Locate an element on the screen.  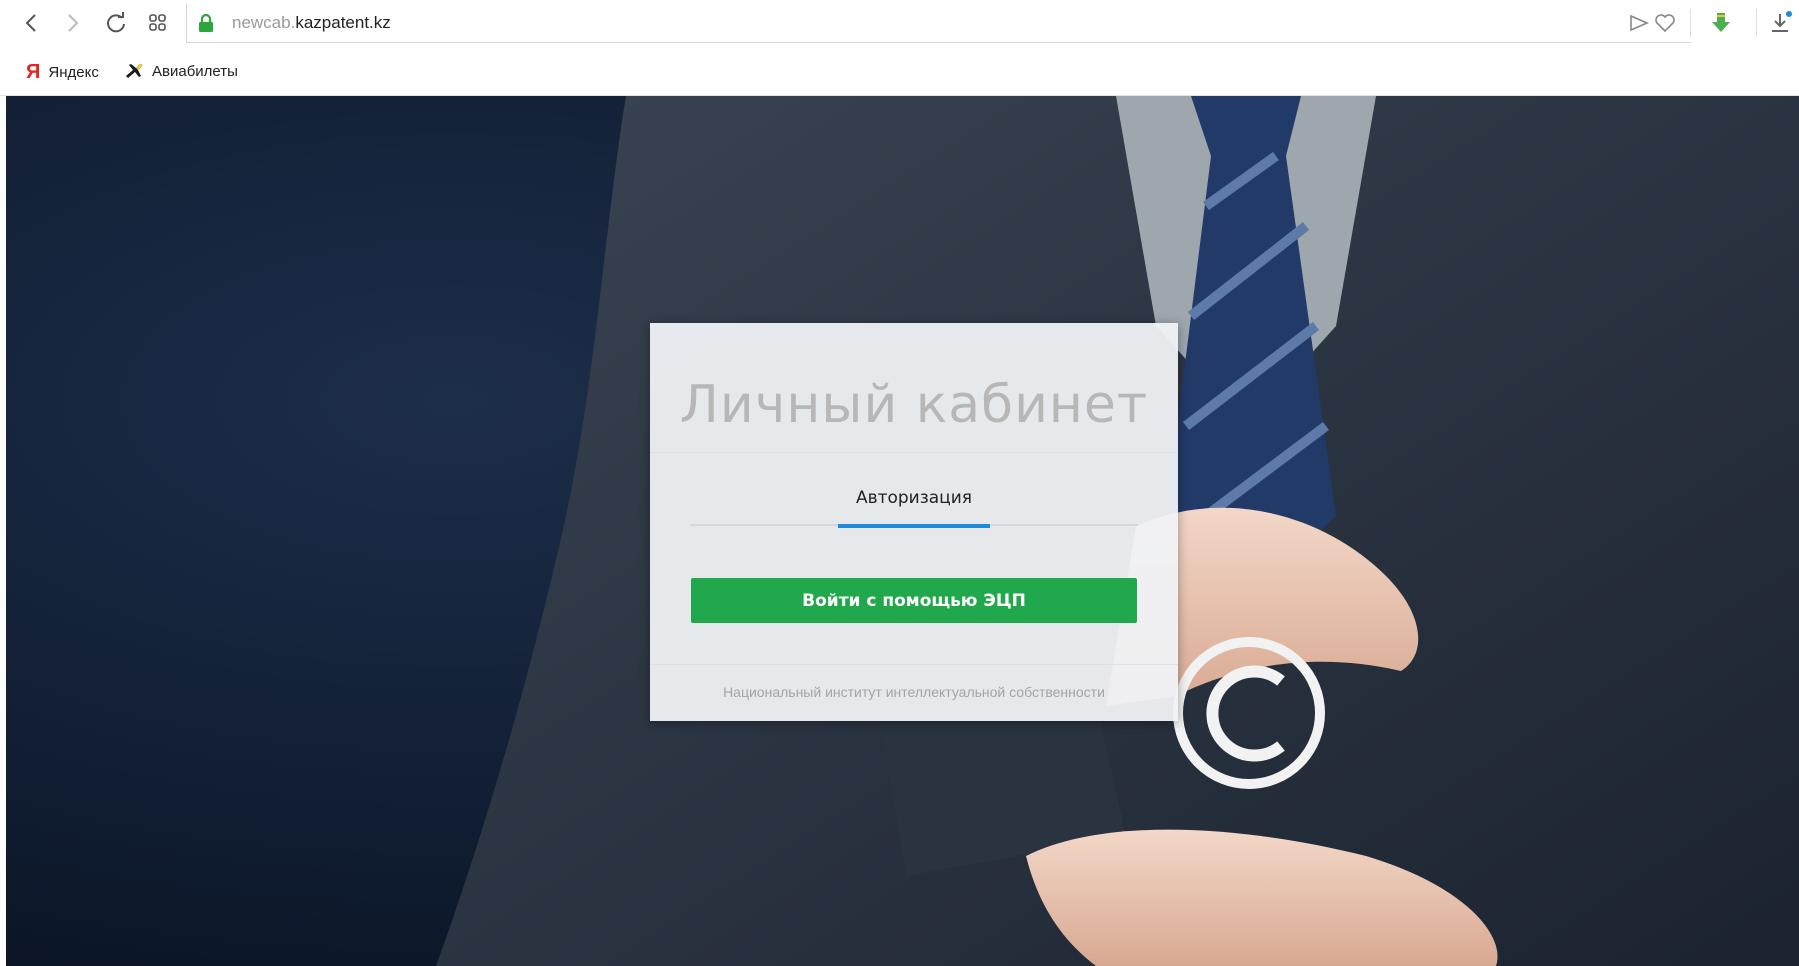
lock-icon is located at coordinates (206, 23).